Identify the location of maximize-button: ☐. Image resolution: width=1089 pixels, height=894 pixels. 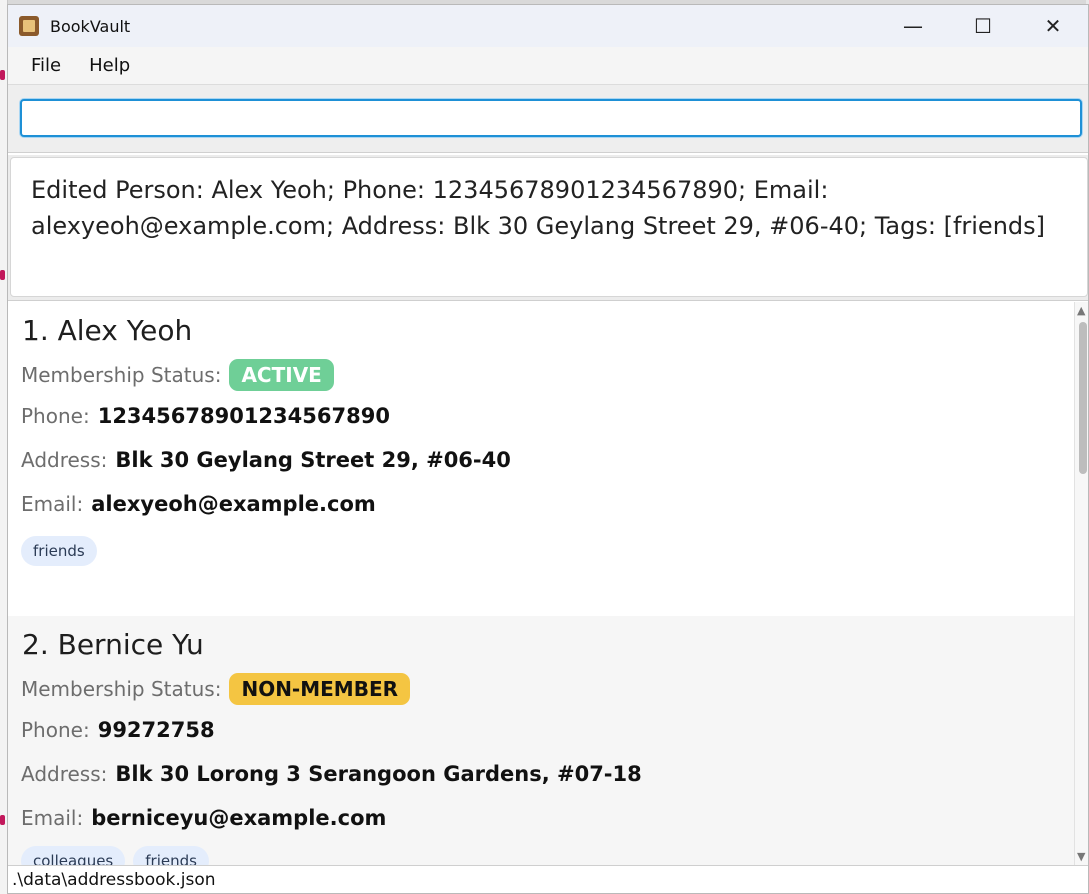
(983, 26).